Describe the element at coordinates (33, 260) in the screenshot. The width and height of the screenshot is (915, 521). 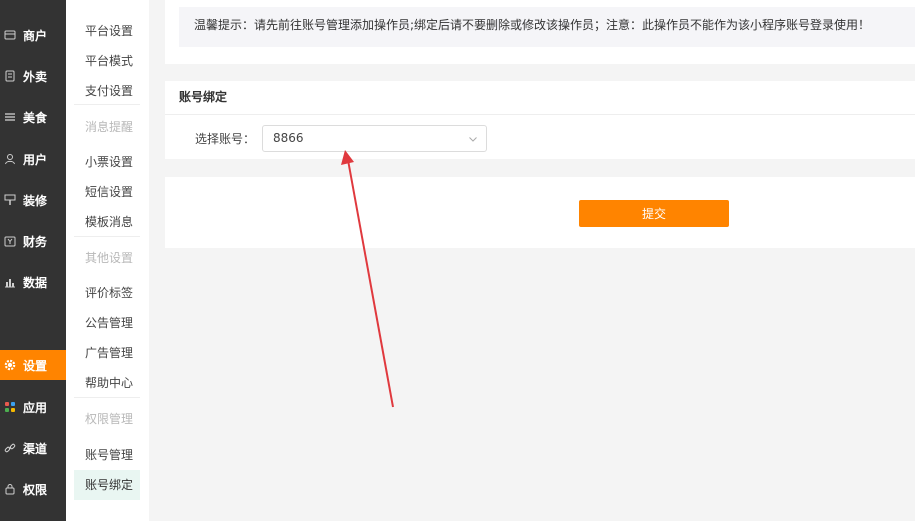
I see `main-sidebar: 商户 外卖 美食 用户 装修 财务 数据 设置 应用 渠道 权限` at that location.